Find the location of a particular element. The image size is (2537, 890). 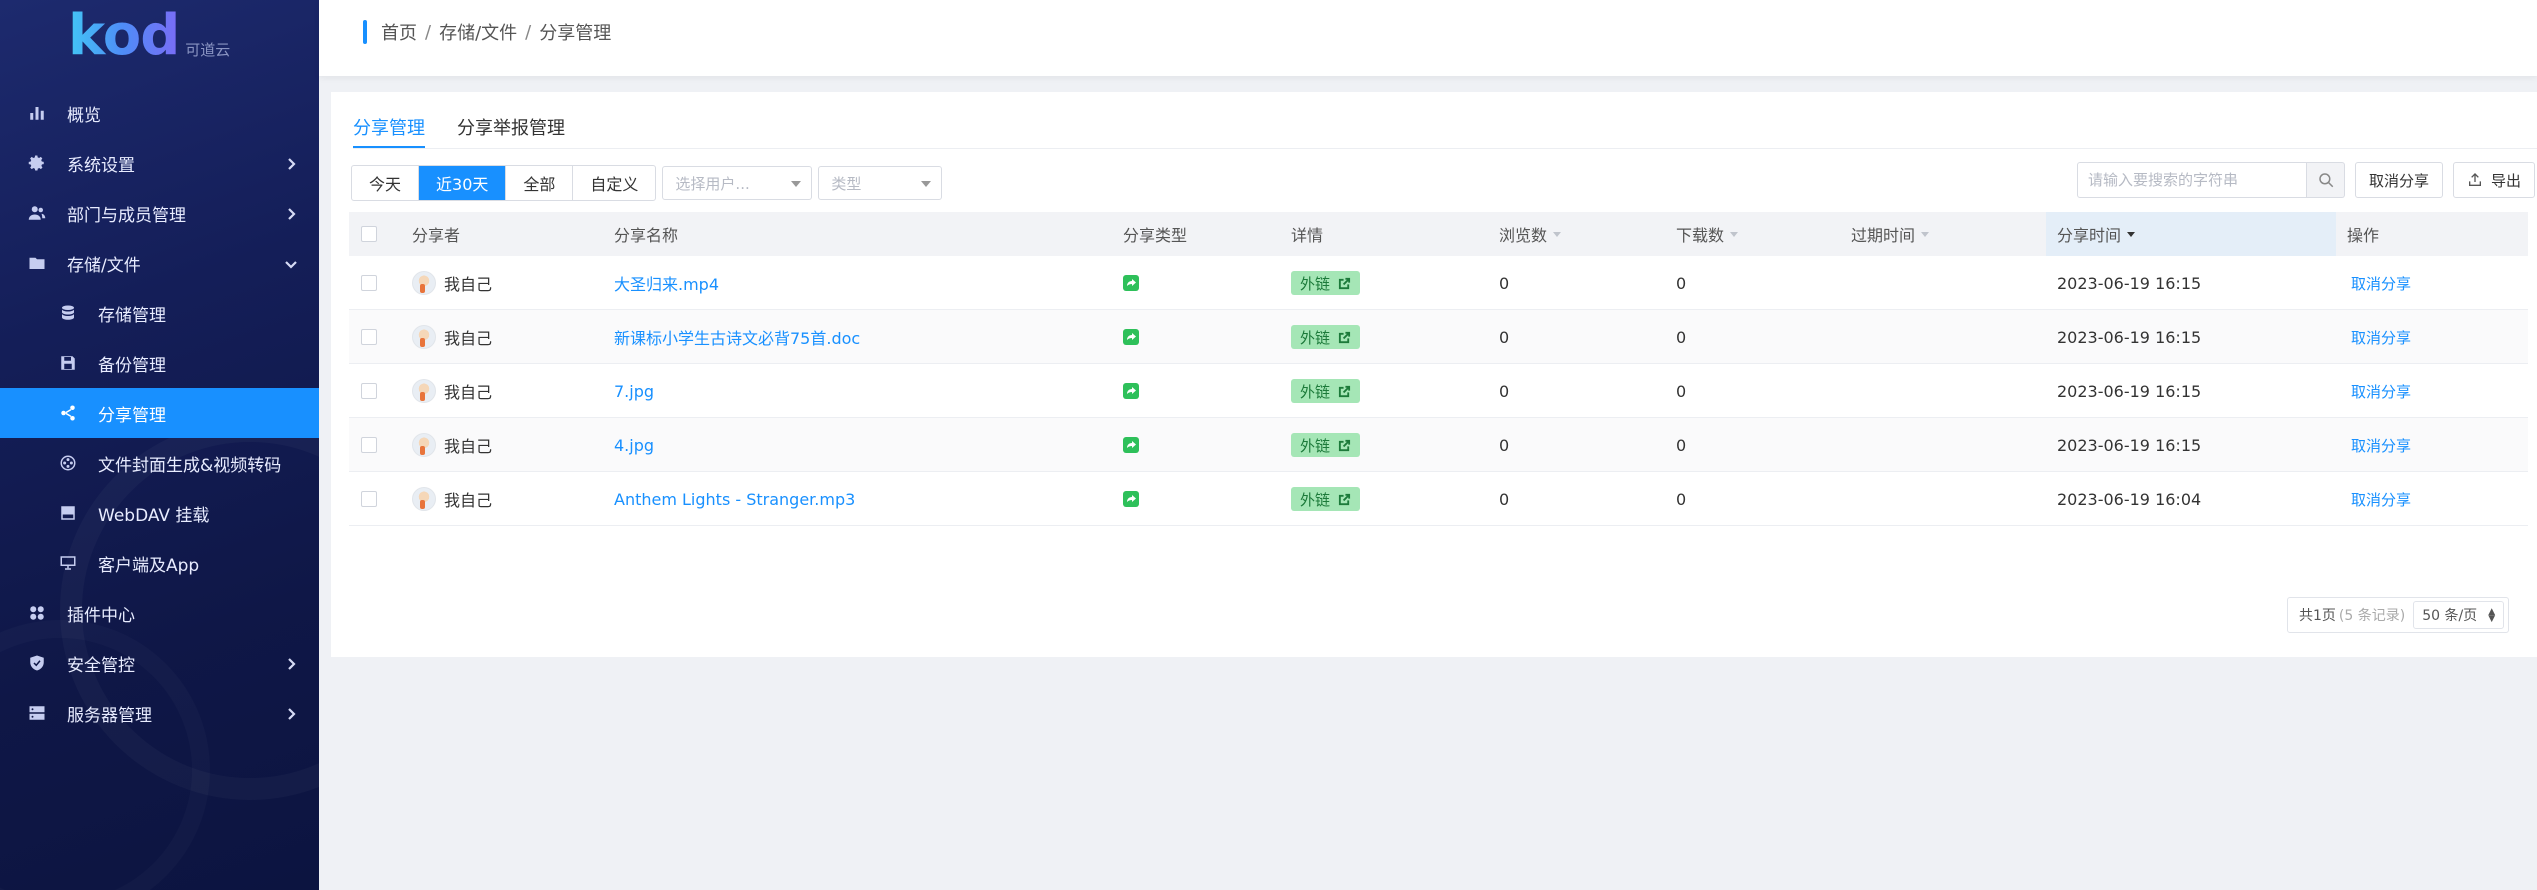

sidebar-item-storage-manage: 存储管理 is located at coordinates (159, 313).